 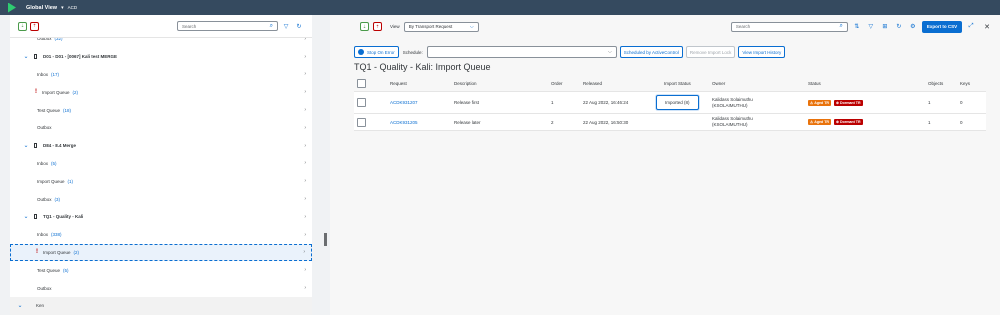 What do you see at coordinates (395, 26) in the screenshot?
I see `view-label: View` at bounding box center [395, 26].